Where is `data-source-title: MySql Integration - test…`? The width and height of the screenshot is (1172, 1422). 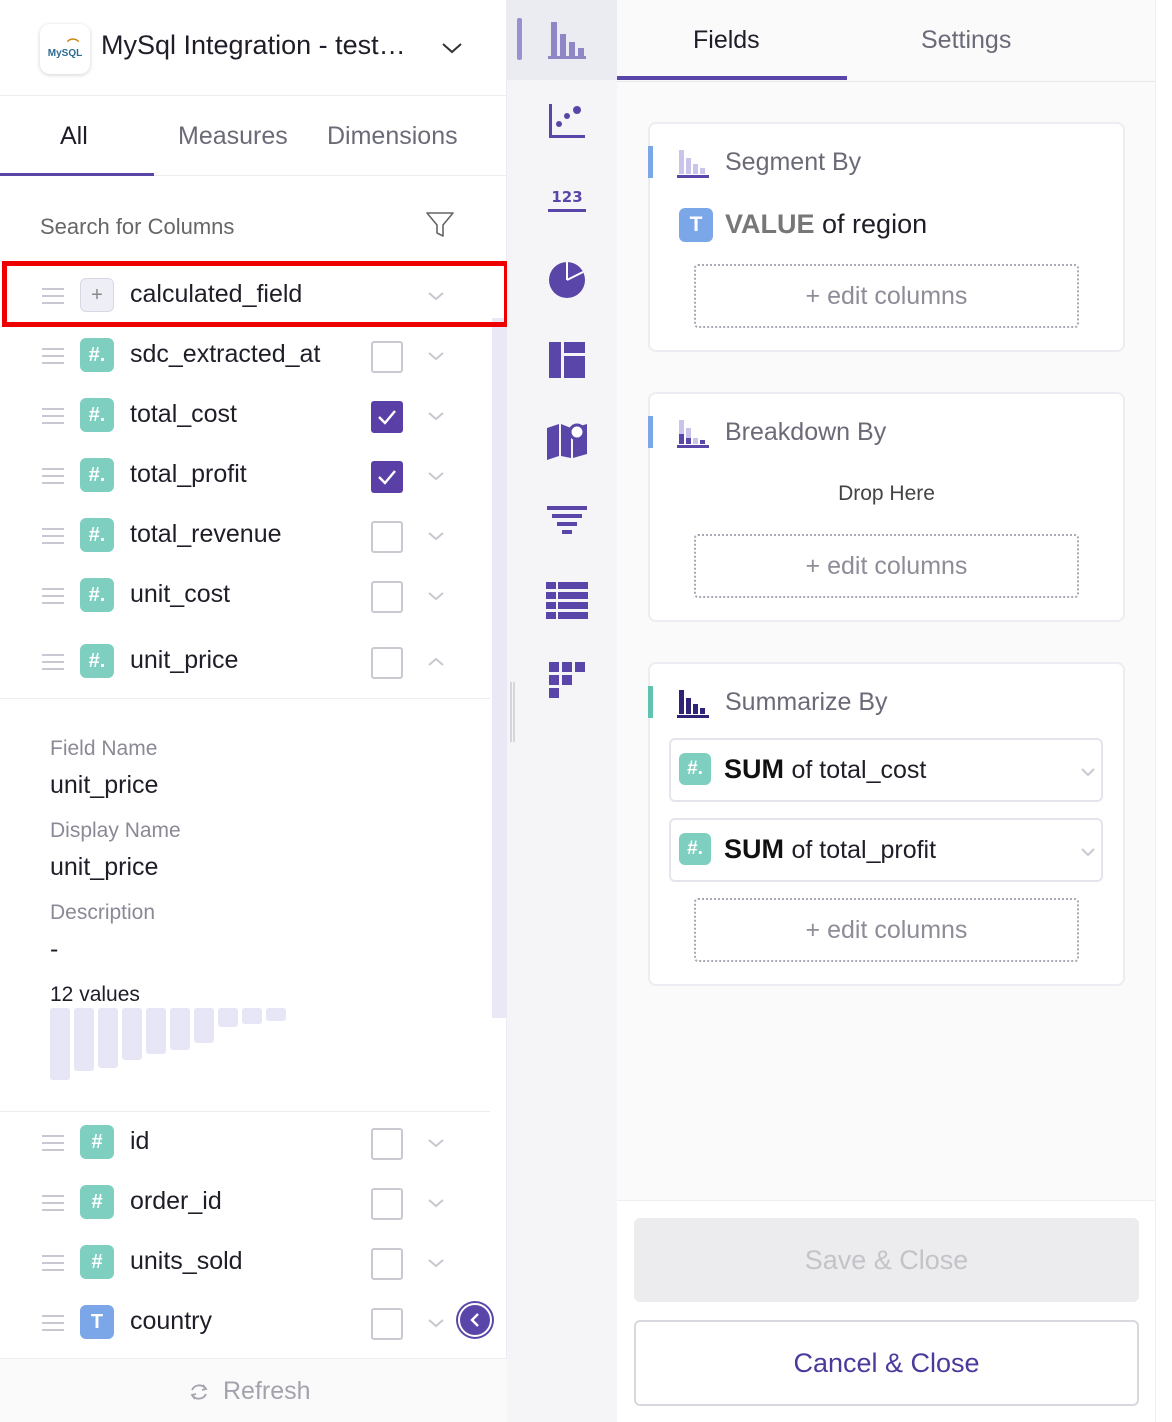
data-source-title: MySql Integration - test… is located at coordinates (261, 45).